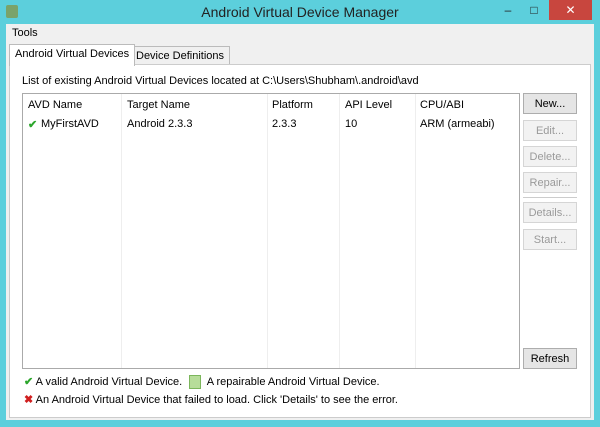  Describe the element at coordinates (368, 105) in the screenshot. I see `header-api-level: API Level` at that location.